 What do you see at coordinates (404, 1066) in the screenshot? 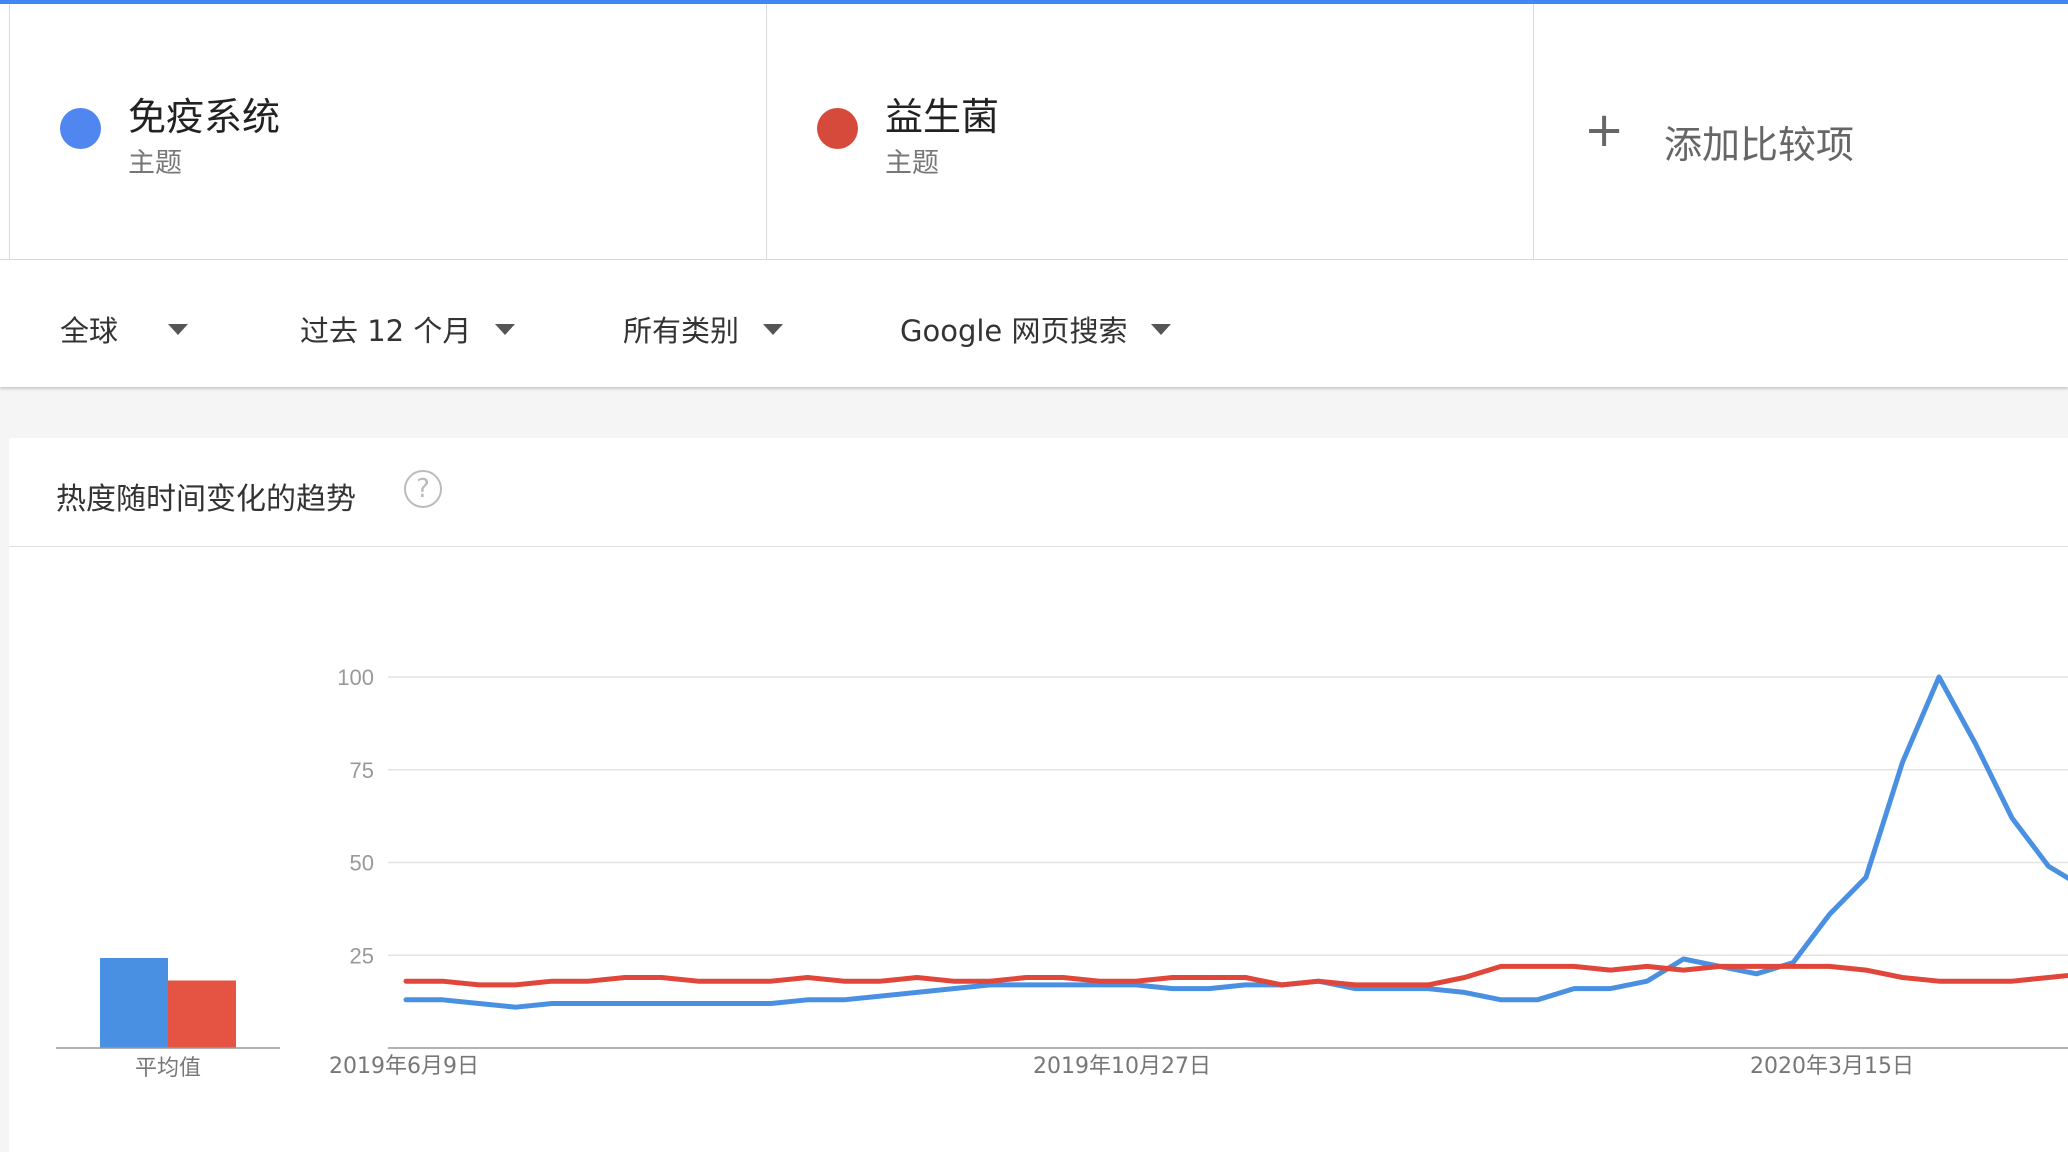
I see `x-tick-label: 2019年6月9日` at bounding box center [404, 1066].